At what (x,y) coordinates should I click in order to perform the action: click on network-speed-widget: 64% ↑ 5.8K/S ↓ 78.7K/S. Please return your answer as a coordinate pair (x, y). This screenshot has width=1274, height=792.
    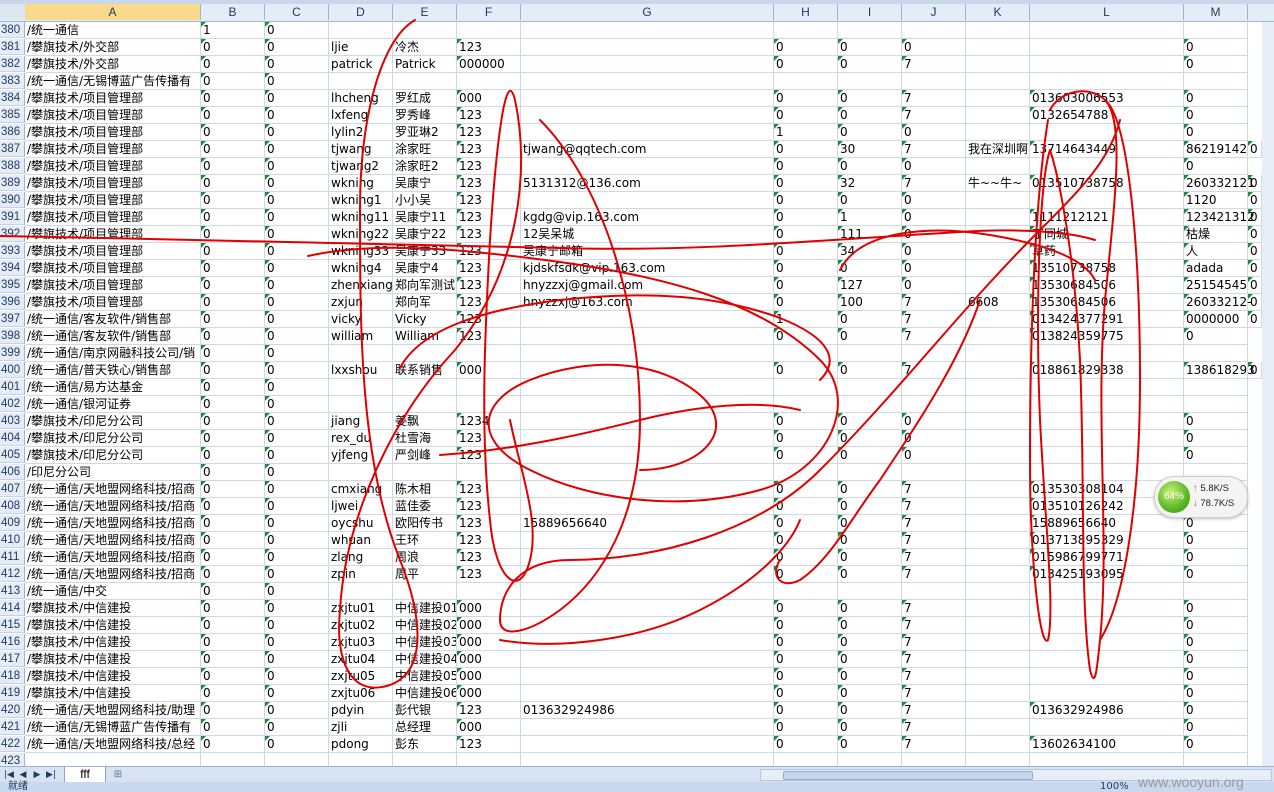
    Looking at the image, I should click on (1201, 497).